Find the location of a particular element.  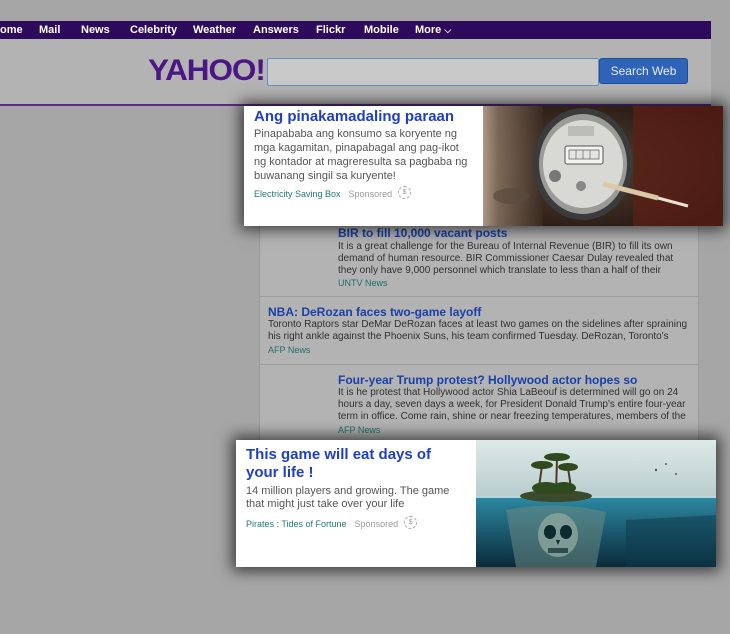

ad-meta: Electricity Saving Box Sponsored $ is located at coordinates (333, 193).